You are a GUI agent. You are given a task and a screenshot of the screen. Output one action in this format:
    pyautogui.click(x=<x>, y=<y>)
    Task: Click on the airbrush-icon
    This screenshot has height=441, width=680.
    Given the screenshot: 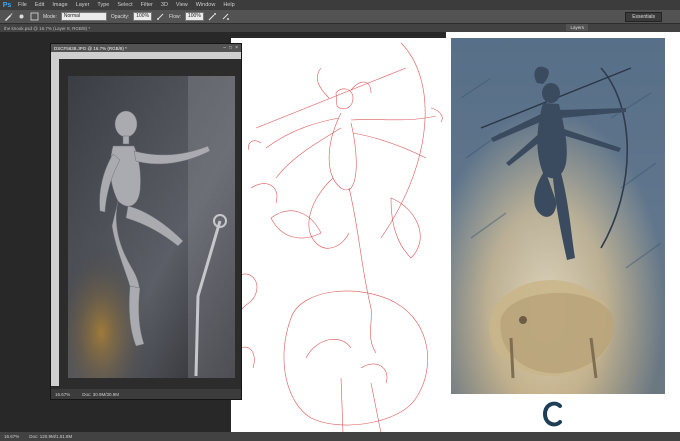 What is the action you would take?
    pyautogui.click(x=212, y=16)
    